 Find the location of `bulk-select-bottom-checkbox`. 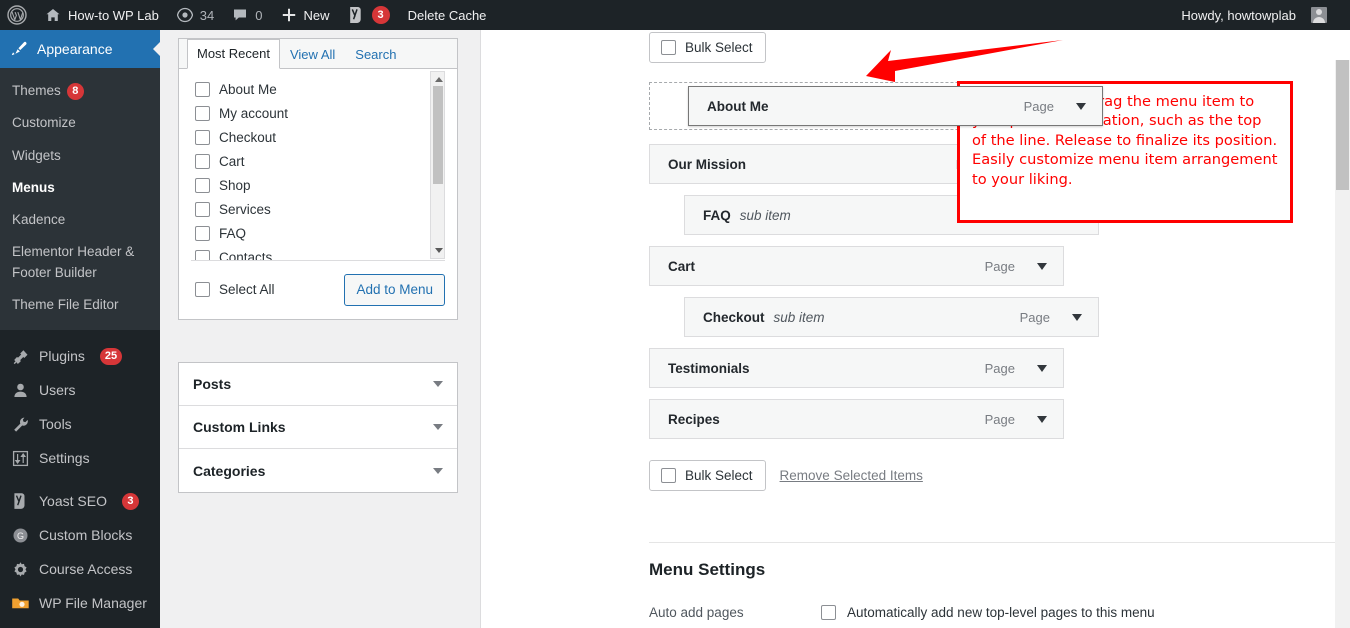

bulk-select-bottom-checkbox is located at coordinates (668, 475).